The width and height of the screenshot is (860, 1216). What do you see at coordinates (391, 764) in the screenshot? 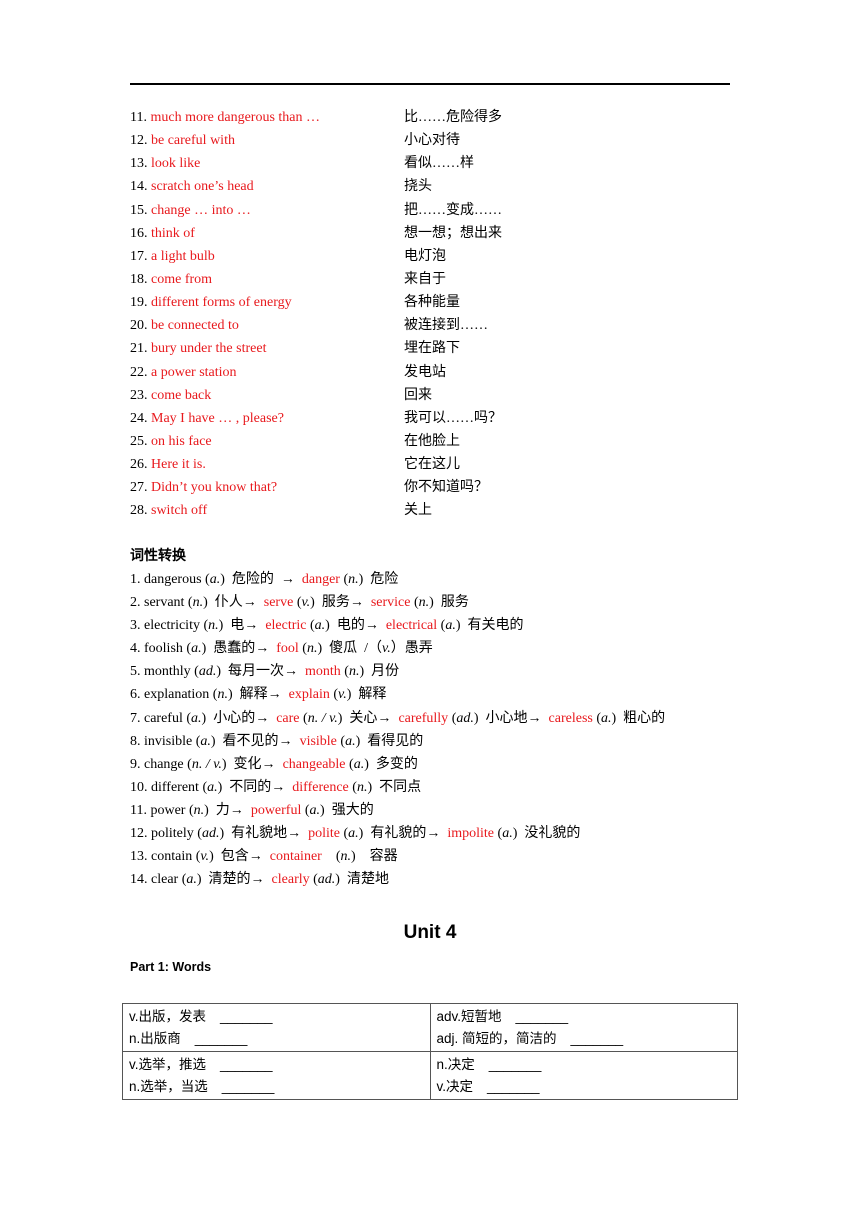
I see `conversion-text: ) 多变的` at bounding box center [391, 764].